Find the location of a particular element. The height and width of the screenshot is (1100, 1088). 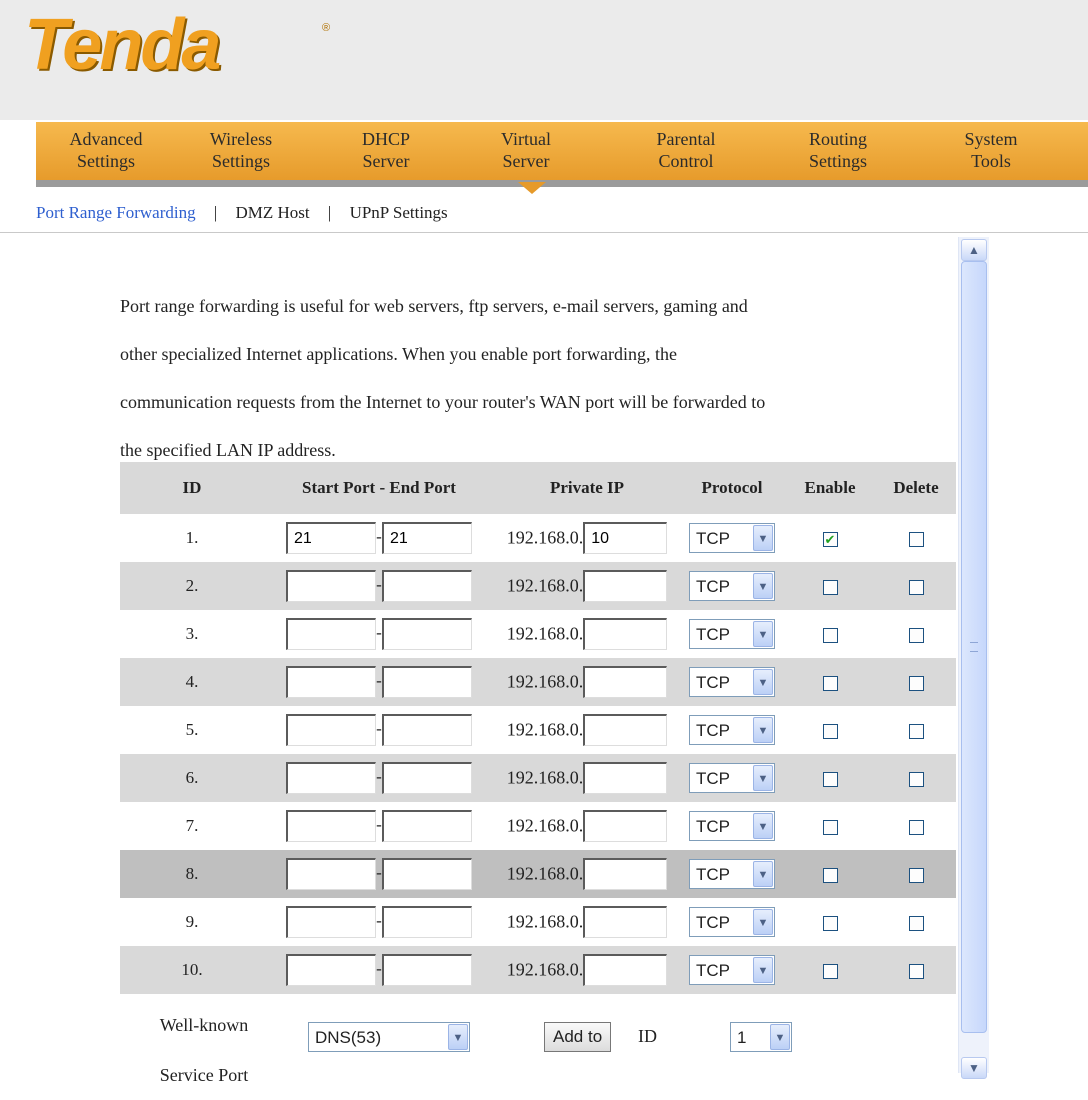

scroll-down-icon: ▼ is located at coordinates (974, 1068).